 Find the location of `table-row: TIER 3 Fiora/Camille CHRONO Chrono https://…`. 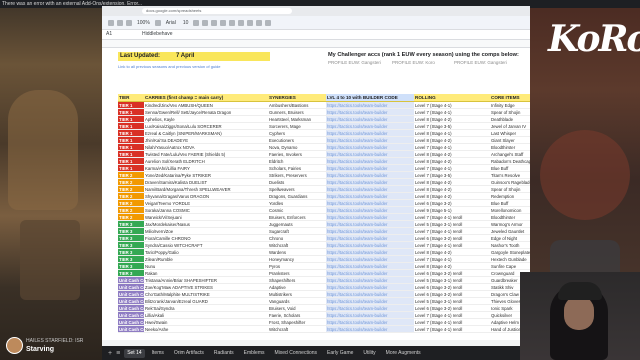

table-row: TIER 3 Fiora/Camille CHRONO Chrono https://… is located at coordinates (324, 238).